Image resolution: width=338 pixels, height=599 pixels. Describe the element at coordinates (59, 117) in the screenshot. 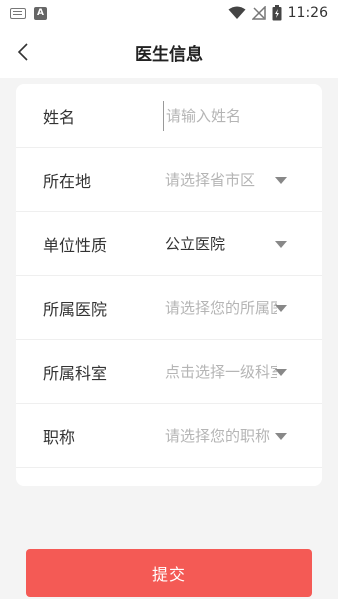

I see `name-label: 姓名` at that location.